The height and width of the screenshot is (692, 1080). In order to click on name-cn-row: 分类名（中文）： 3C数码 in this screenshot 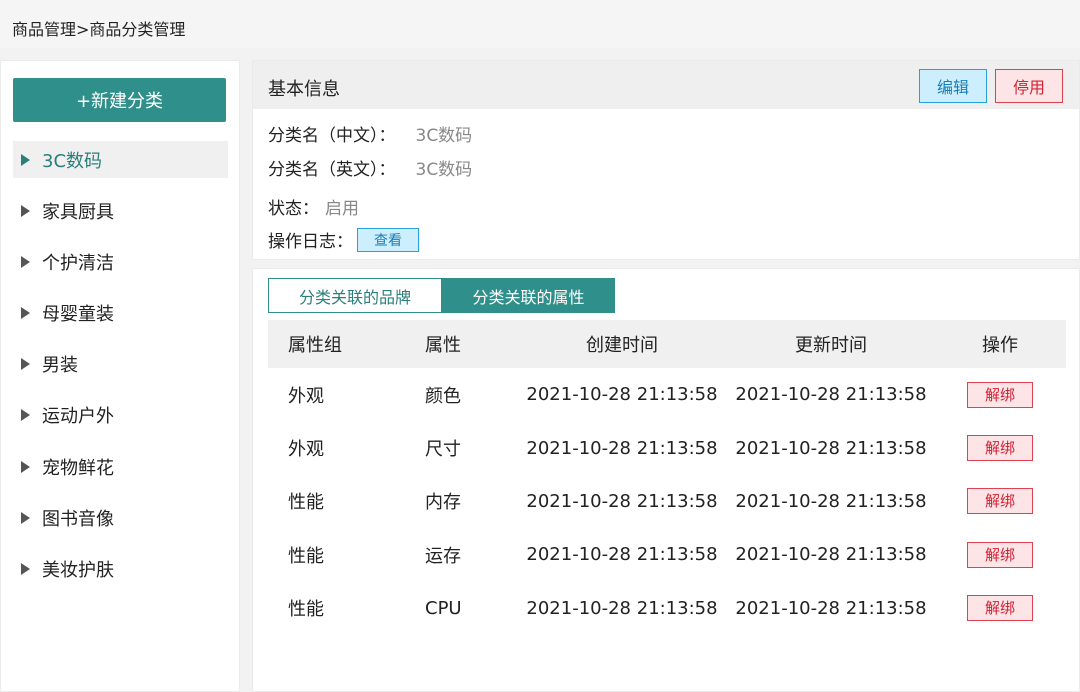, I will do `click(370, 133)`.